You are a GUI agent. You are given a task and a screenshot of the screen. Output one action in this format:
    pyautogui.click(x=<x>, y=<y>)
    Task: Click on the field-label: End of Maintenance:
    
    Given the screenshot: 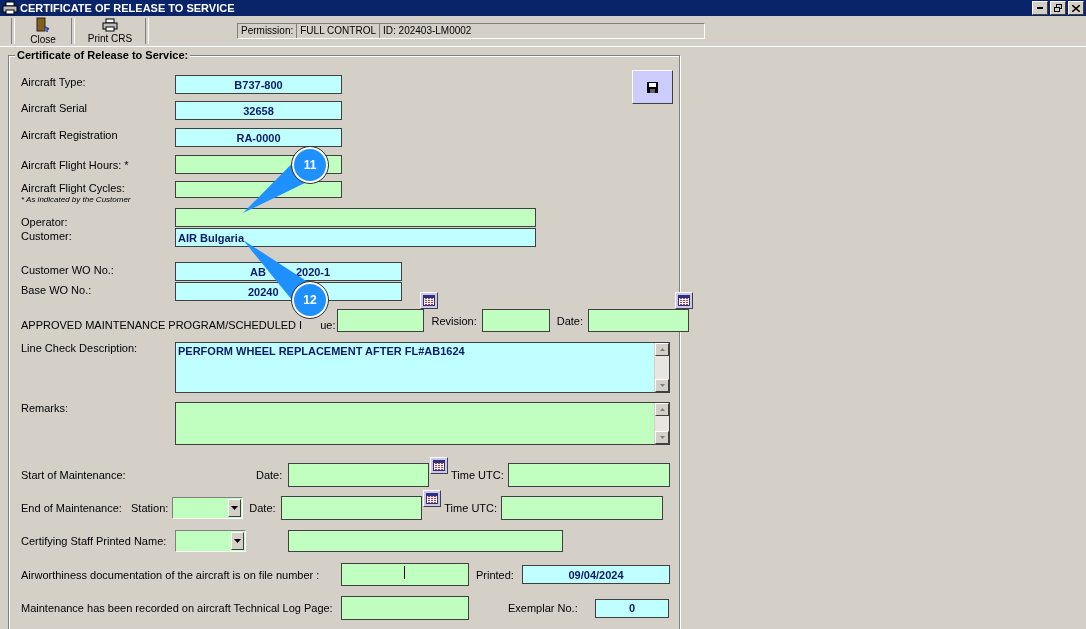 What is the action you would take?
    pyautogui.click(x=72, y=508)
    